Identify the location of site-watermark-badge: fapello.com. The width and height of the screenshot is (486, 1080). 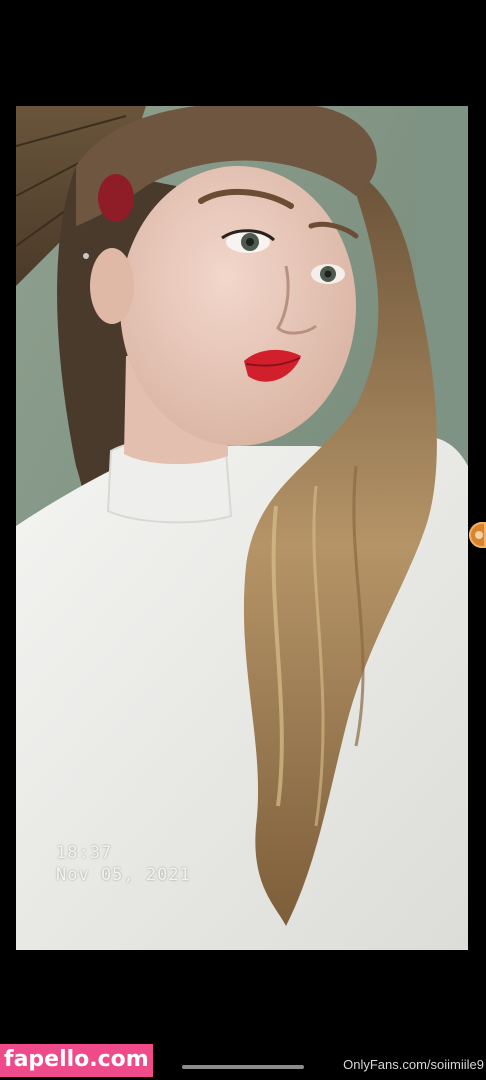
(76, 1060).